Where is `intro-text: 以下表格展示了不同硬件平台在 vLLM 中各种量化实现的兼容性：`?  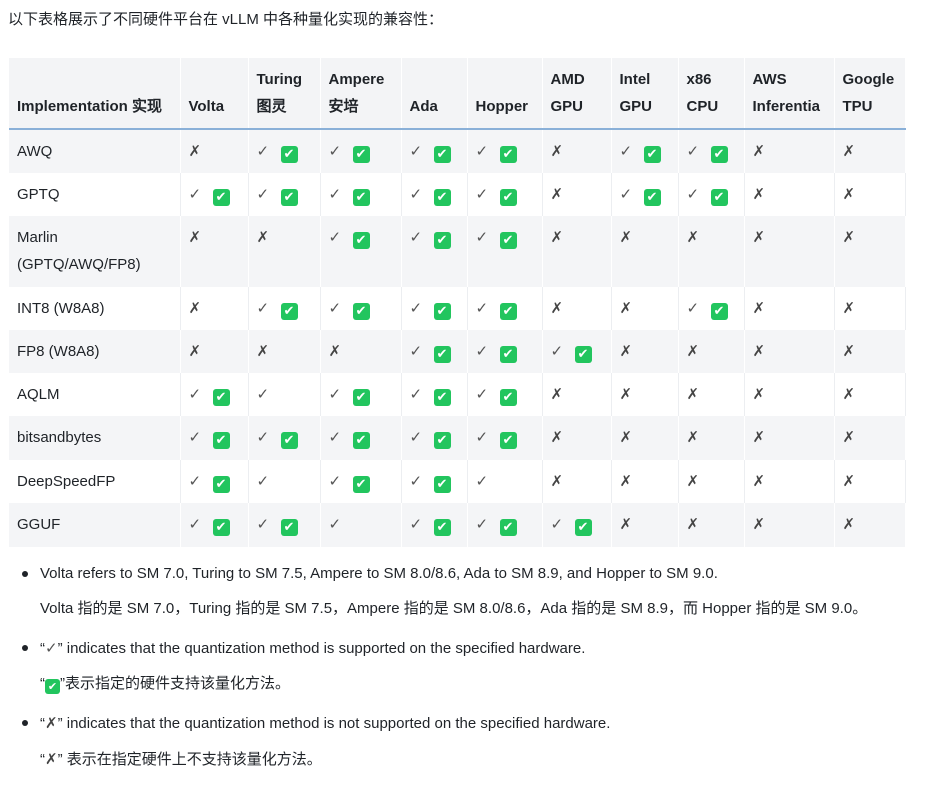
intro-text: 以下表格展示了不同硬件平台在 vLLM 中各种量化实现的兼容性： is located at coordinates (226, 19).